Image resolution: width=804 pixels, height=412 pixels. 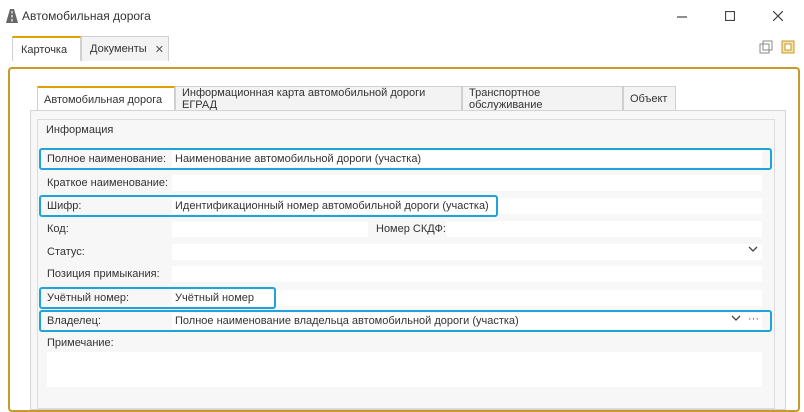 I want to click on tab-label: Объект, so click(x=649, y=98).